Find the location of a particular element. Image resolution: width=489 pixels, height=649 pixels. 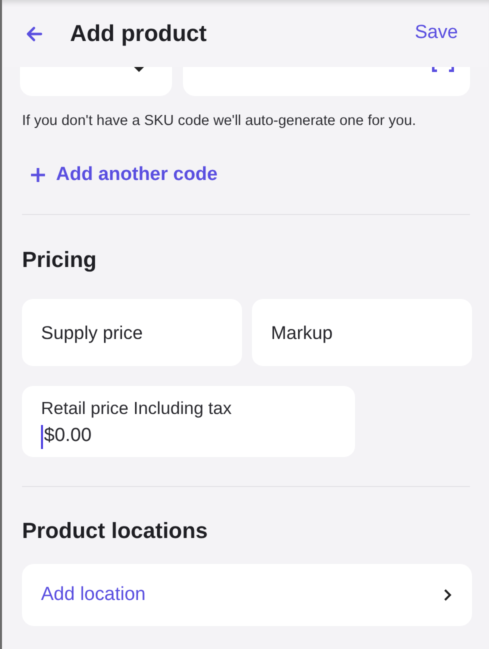

retail-price-field: Retail price Including tax $0.00 is located at coordinates (188, 422).